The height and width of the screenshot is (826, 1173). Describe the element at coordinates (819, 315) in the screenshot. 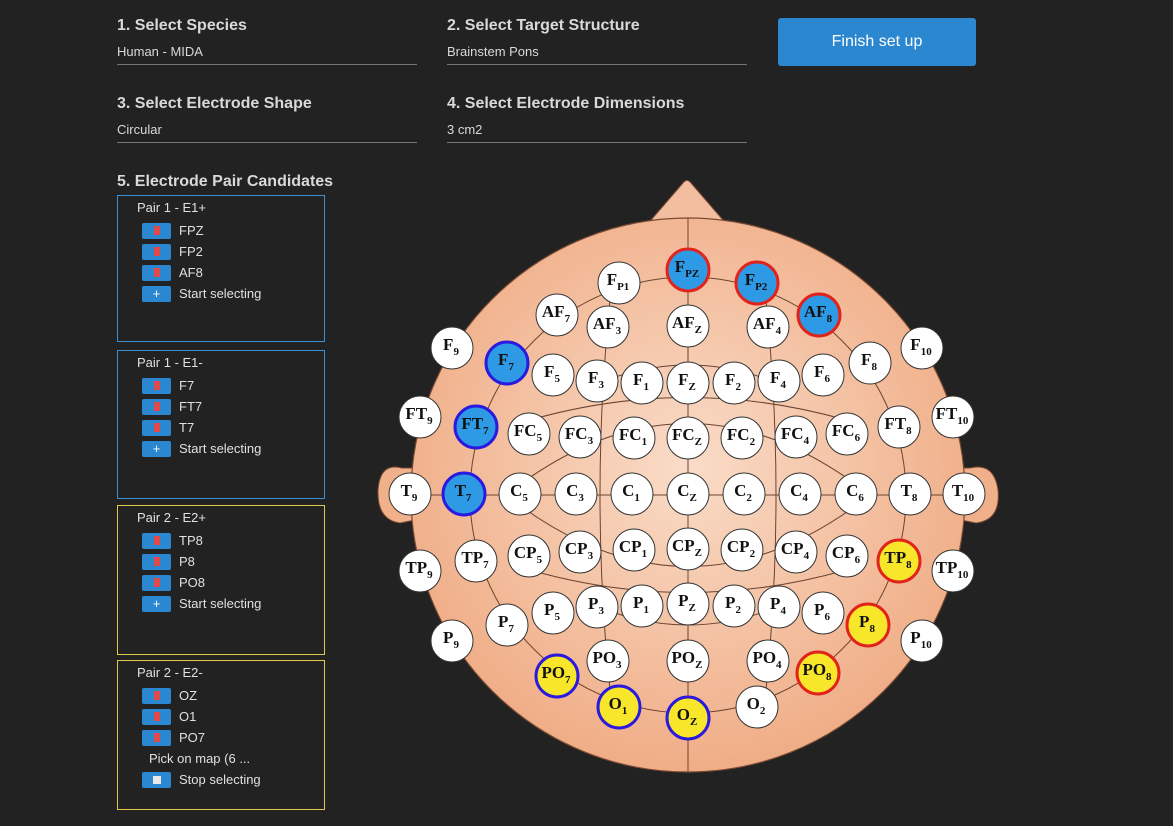

I see `electrode-af8: AF8` at that location.